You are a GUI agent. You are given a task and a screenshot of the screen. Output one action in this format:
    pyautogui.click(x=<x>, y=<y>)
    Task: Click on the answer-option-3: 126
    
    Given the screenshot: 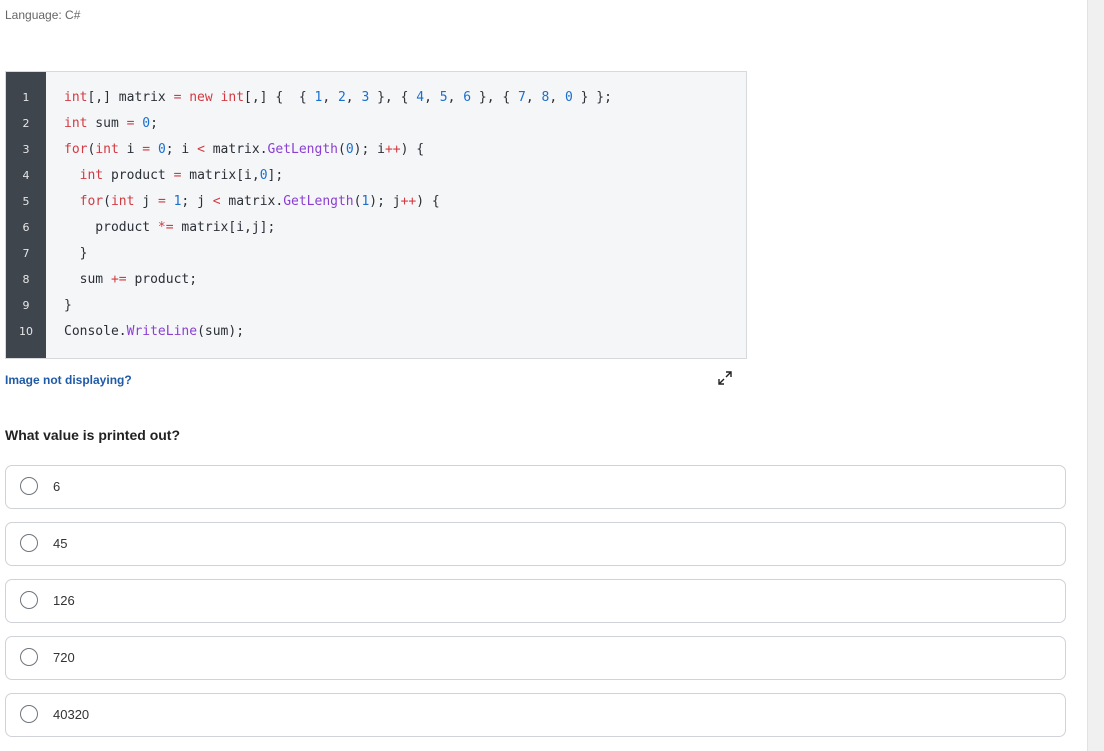 What is the action you would take?
    pyautogui.click(x=535, y=601)
    